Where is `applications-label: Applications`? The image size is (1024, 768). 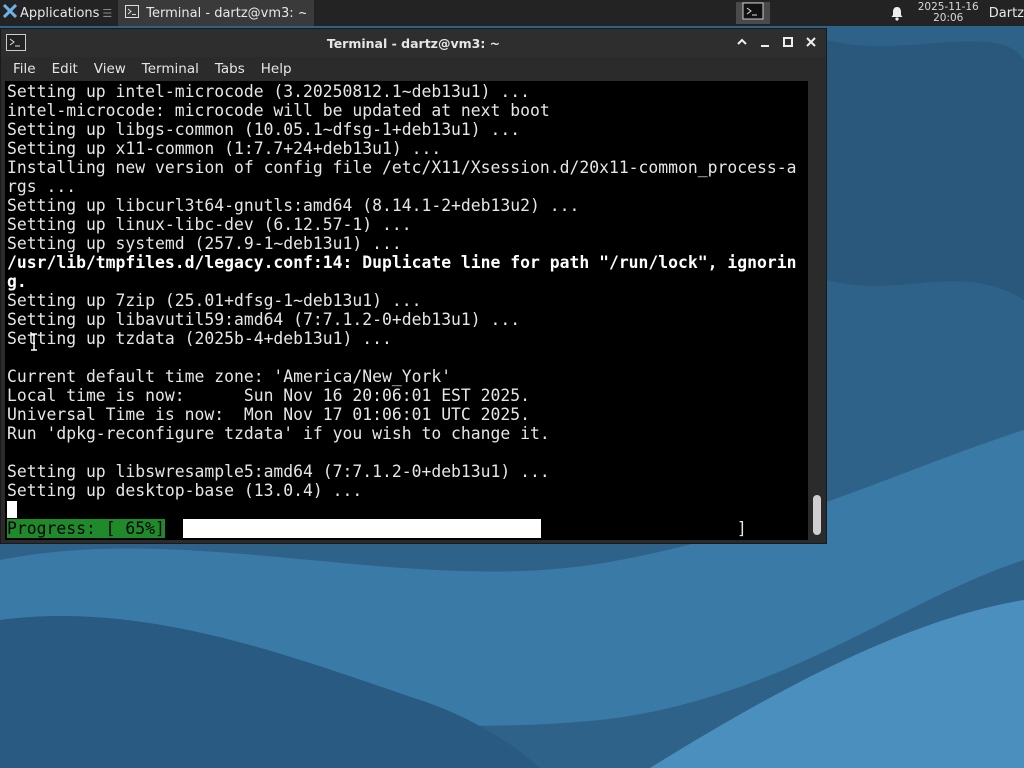
applications-label: Applications is located at coordinates (60, 13).